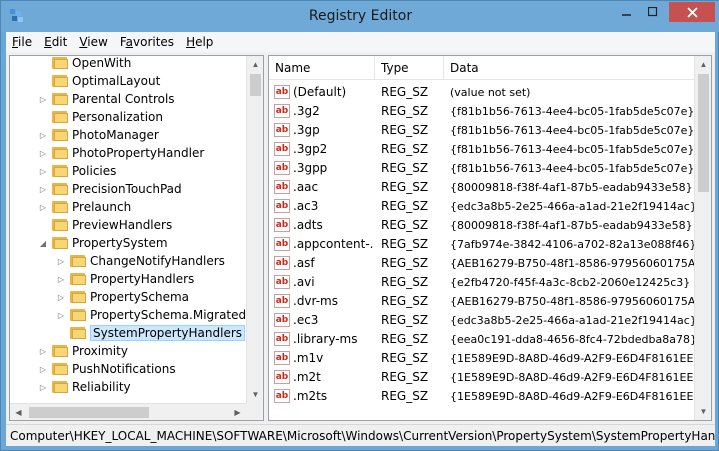 This screenshot has height=451, width=719. Describe the element at coordinates (573, 339) in the screenshot. I see `value-data: {eea0c191-dda8-4656-8fc4-72bdedba8a78}` at that location.